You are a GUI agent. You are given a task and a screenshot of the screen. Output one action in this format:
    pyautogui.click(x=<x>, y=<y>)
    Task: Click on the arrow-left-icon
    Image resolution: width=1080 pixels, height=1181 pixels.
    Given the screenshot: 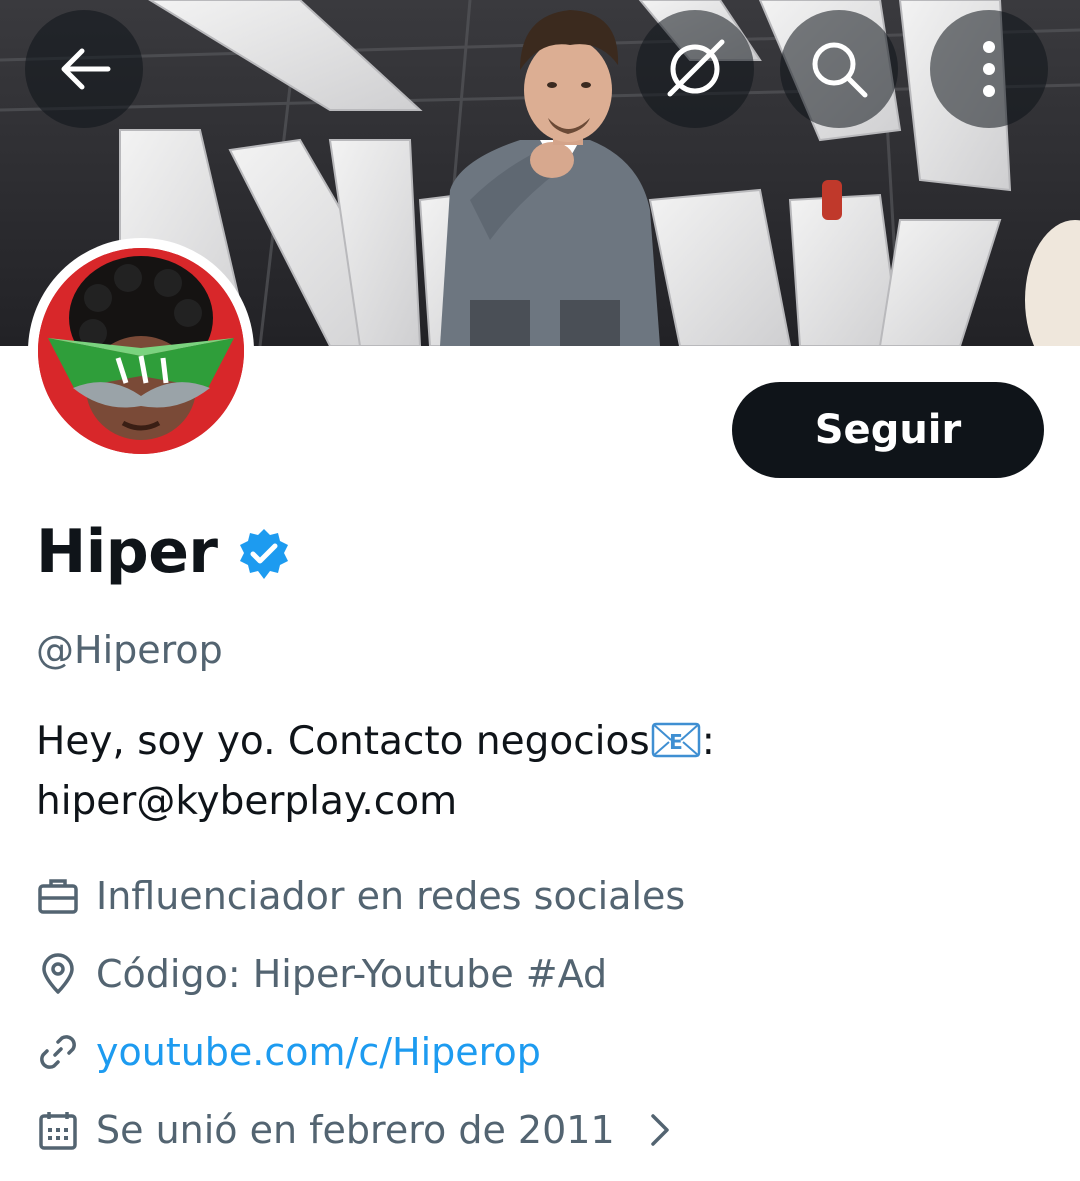 What is the action you would take?
    pyautogui.click(x=86, y=69)
    